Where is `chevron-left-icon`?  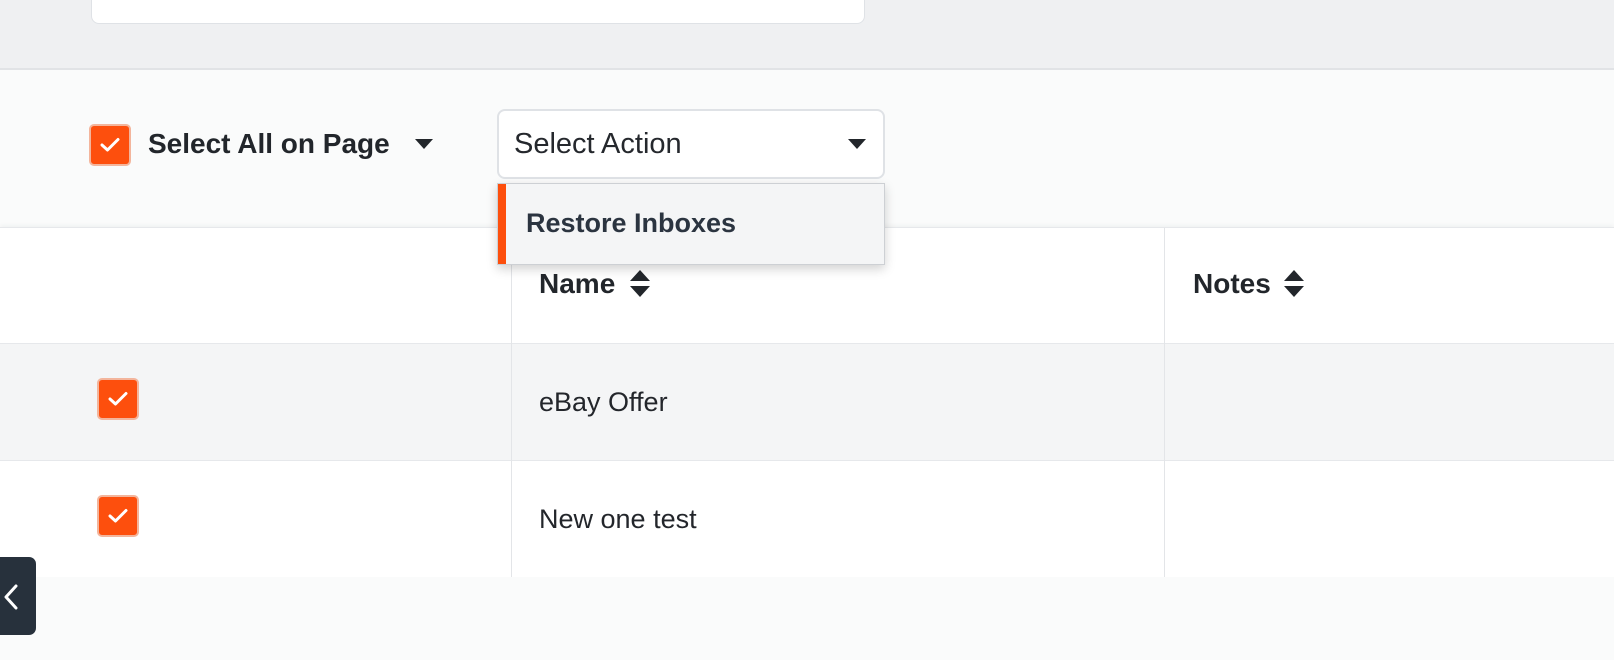
chevron-left-icon is located at coordinates (11, 597).